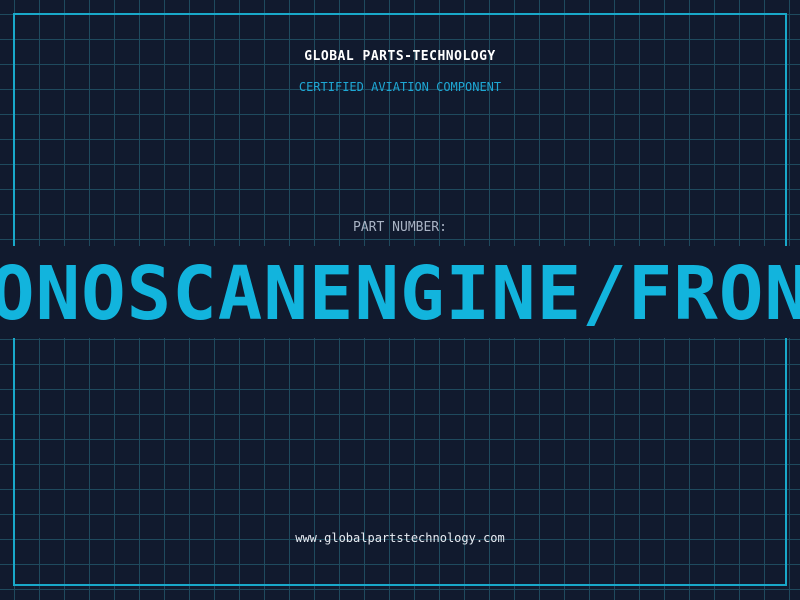 The image size is (800, 600). I want to click on company-title: GLOBAL PARTS-TECHNOLOGY, so click(400, 56).